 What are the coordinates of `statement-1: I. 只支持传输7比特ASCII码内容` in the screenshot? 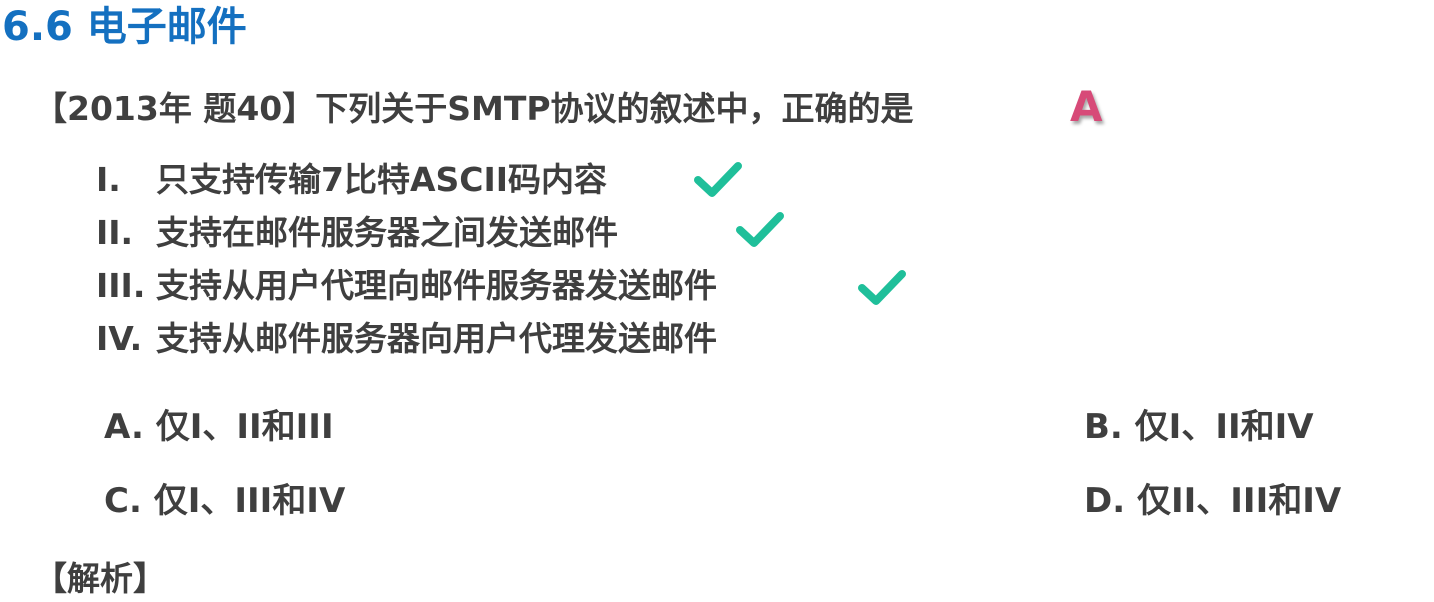 It's located at (351, 180).